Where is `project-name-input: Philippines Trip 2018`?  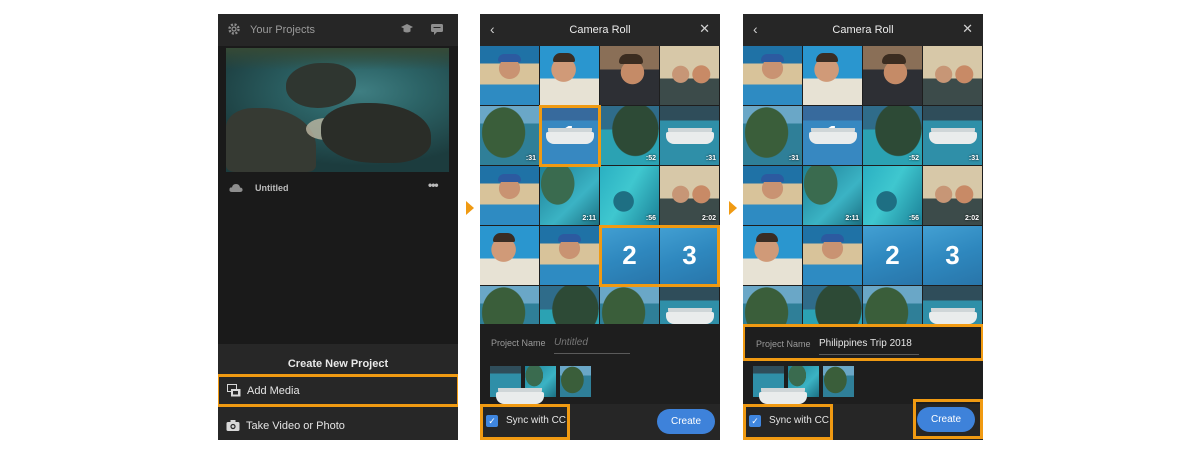
project-name-input: Philippines Trip 2018 is located at coordinates (869, 346).